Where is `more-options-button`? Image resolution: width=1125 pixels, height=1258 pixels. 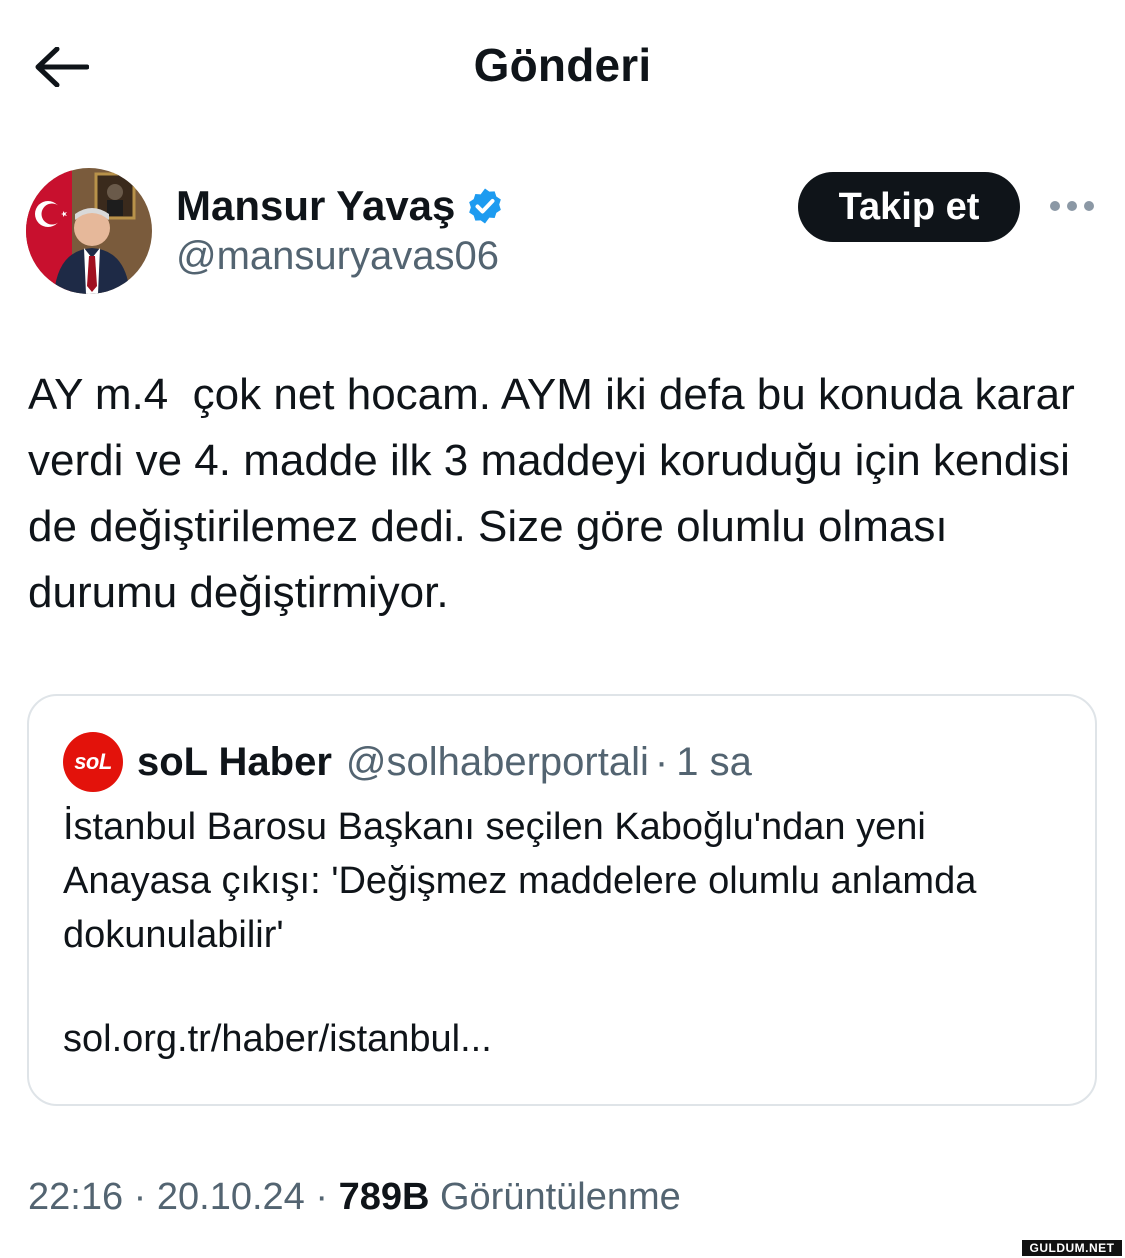 more-options-button is located at coordinates (1072, 206).